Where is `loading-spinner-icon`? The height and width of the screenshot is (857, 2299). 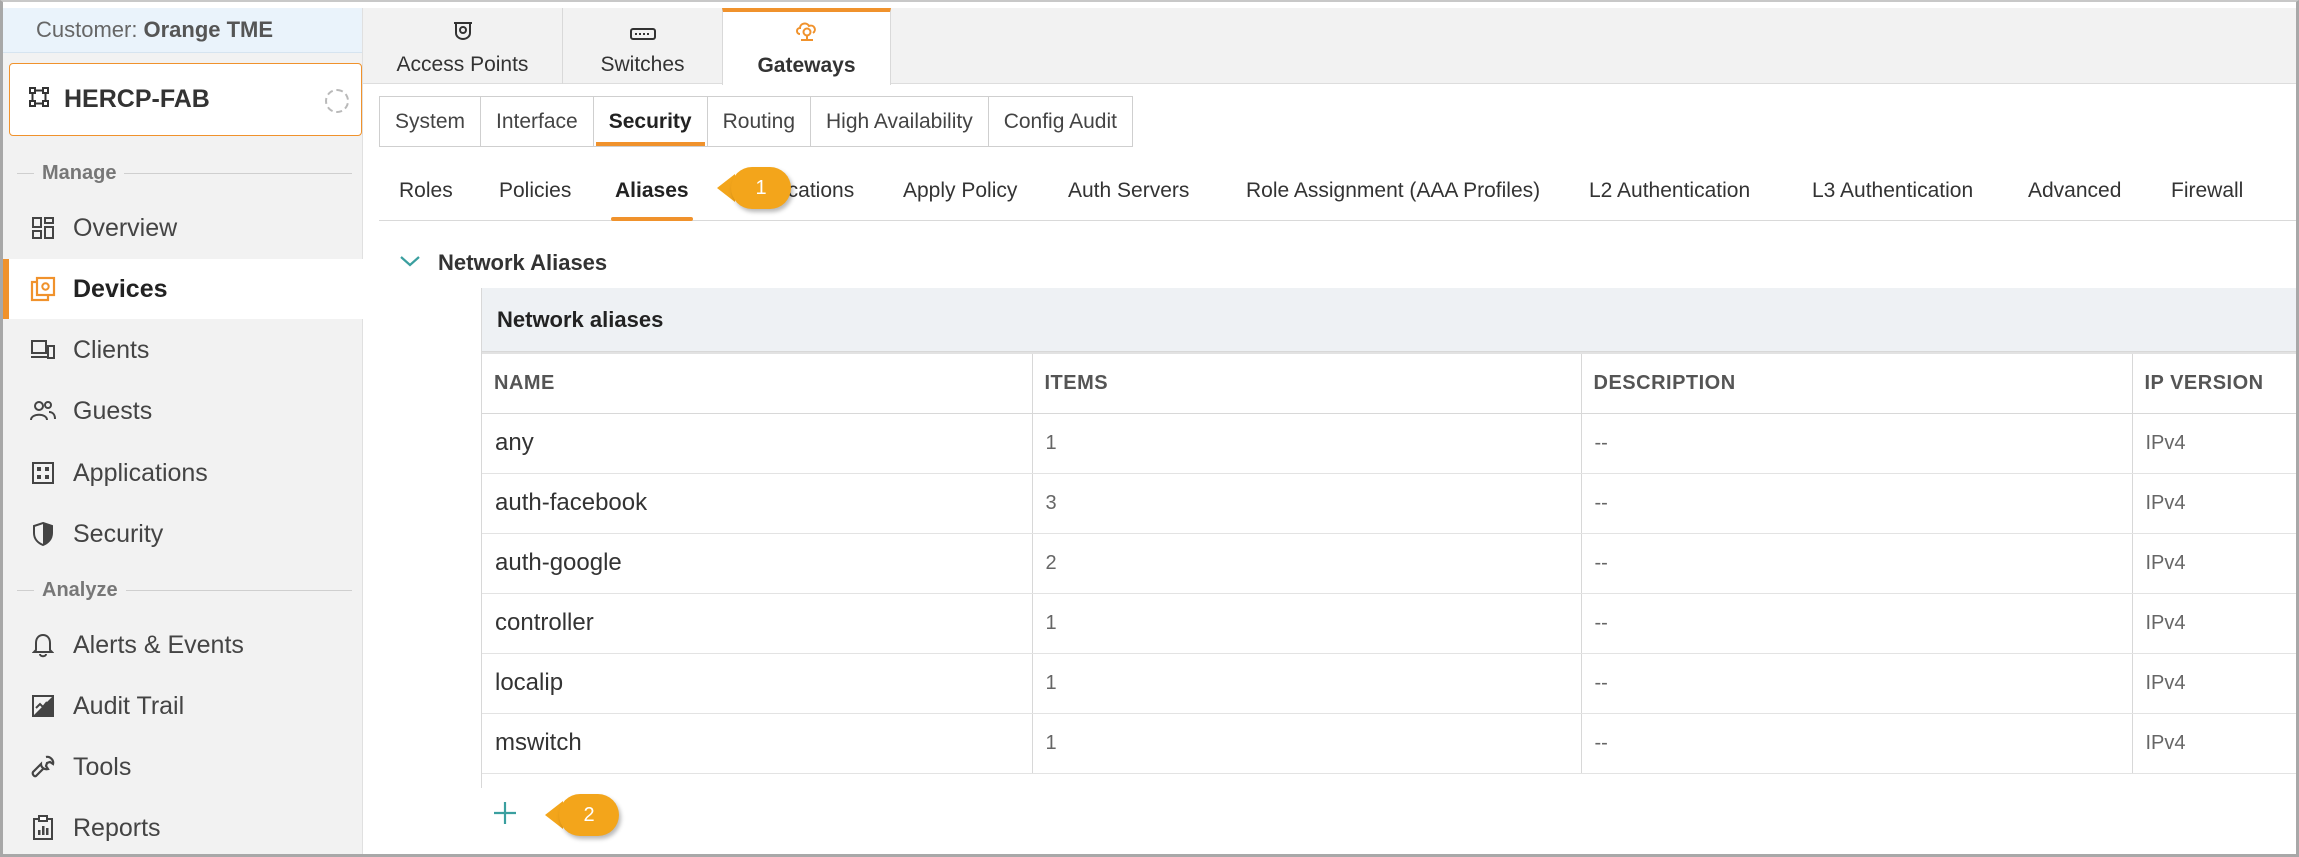 loading-spinner-icon is located at coordinates (337, 101).